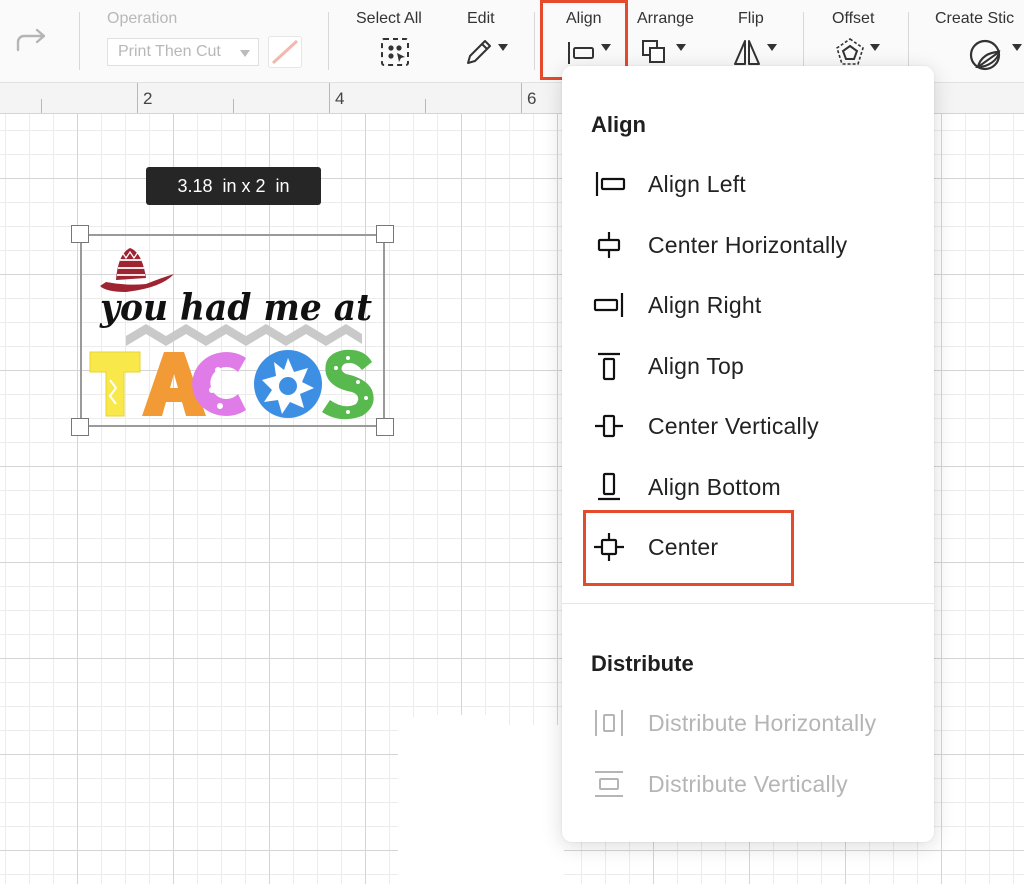 The image size is (1024, 884). I want to click on align-right-icon, so click(609, 305).